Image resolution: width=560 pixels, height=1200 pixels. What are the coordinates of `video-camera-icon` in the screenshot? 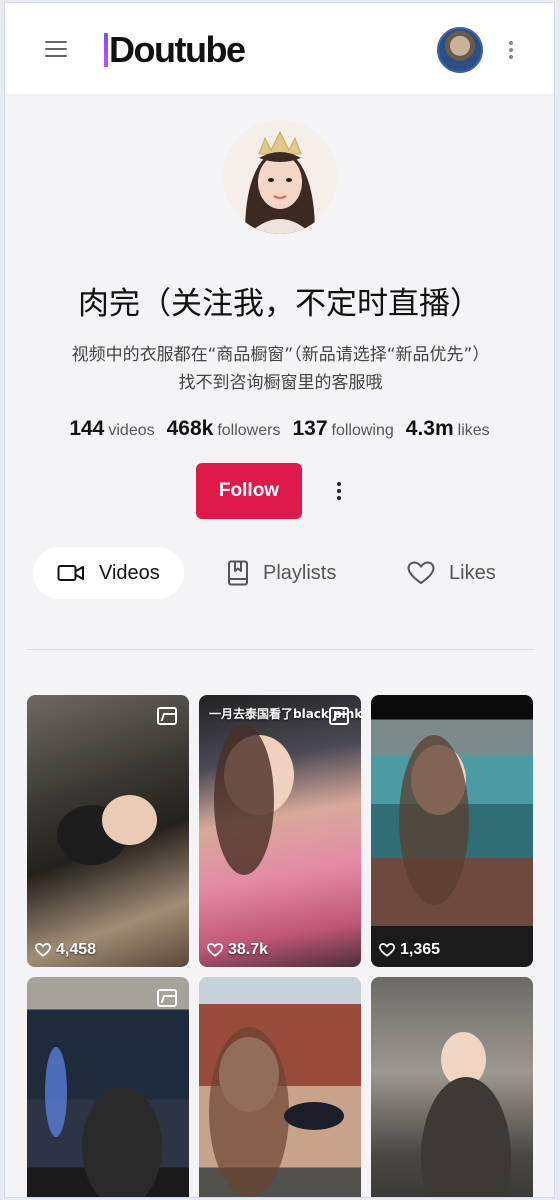 It's located at (70, 573).